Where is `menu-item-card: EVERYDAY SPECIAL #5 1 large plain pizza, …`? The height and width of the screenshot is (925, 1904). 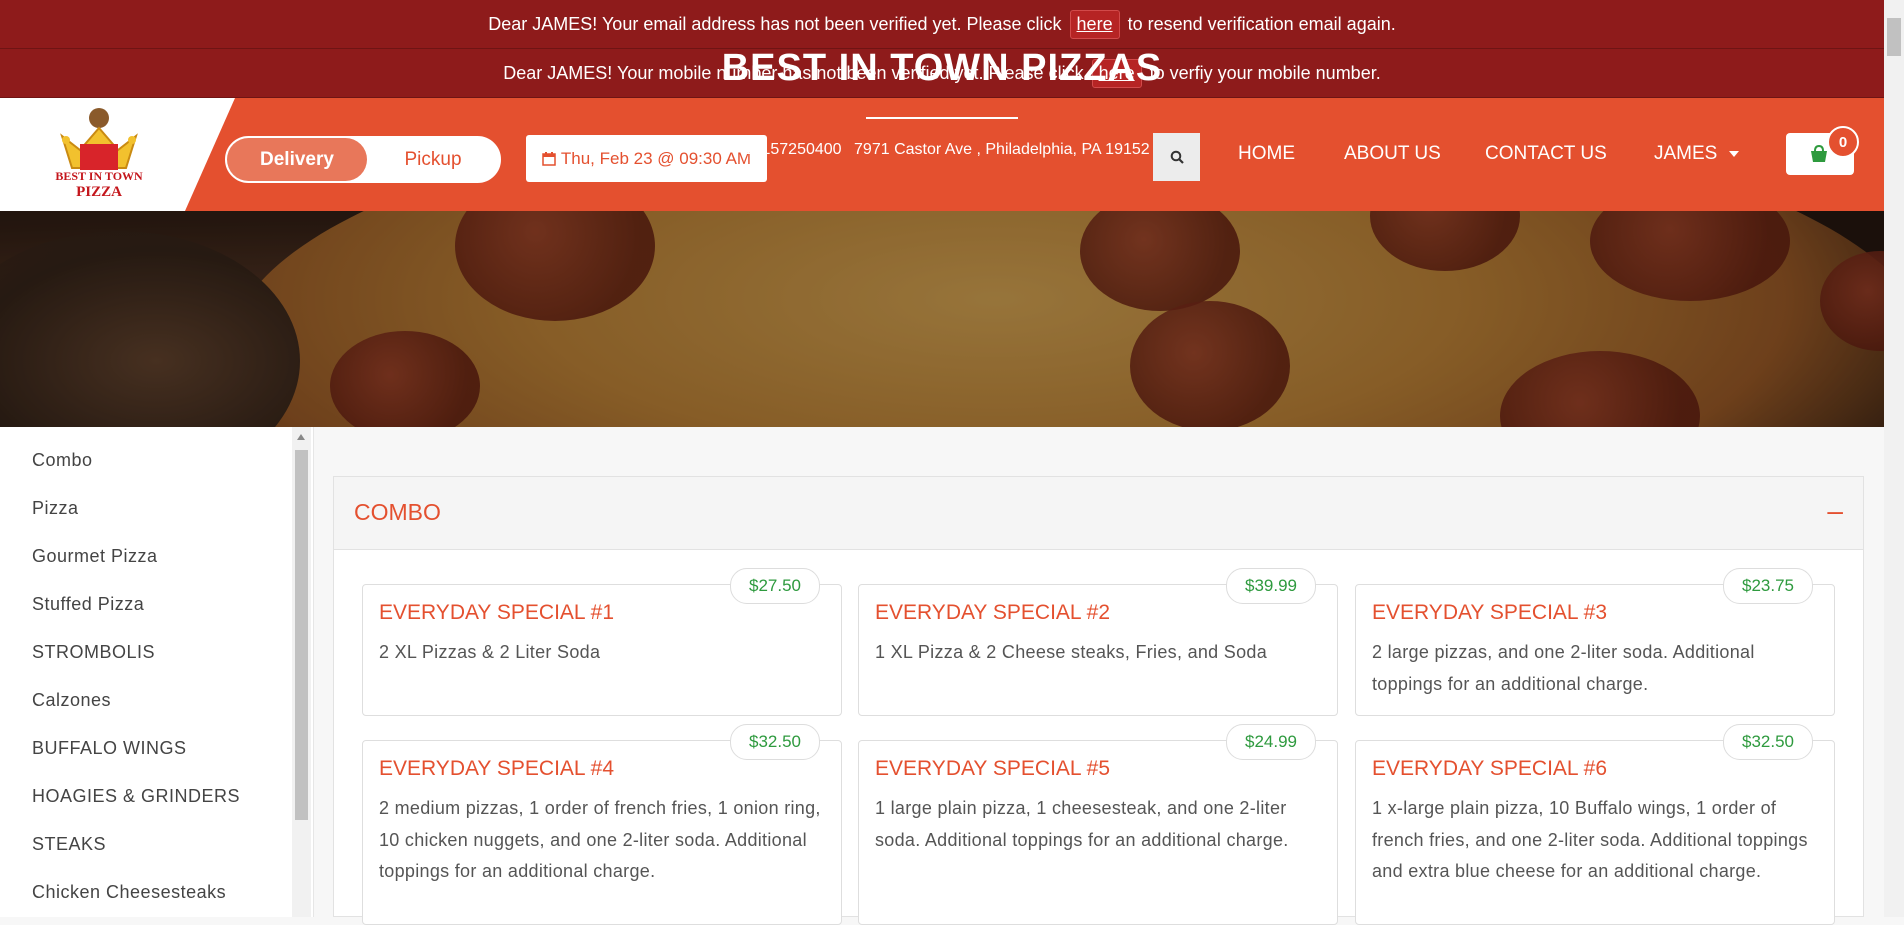 menu-item-card: EVERYDAY SPECIAL #5 1 large plain pizza, … is located at coordinates (1098, 832).